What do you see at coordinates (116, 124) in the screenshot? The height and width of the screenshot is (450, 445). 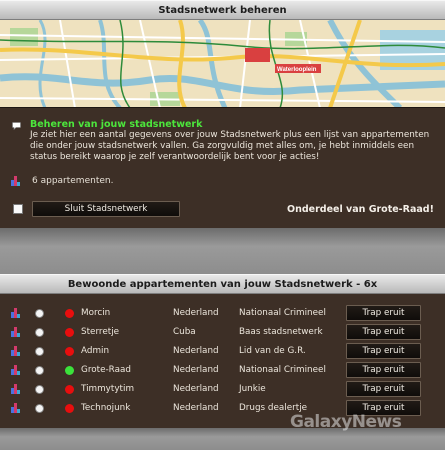 I see `intro-title: Beheren van jouw stadsnetwerk` at bounding box center [116, 124].